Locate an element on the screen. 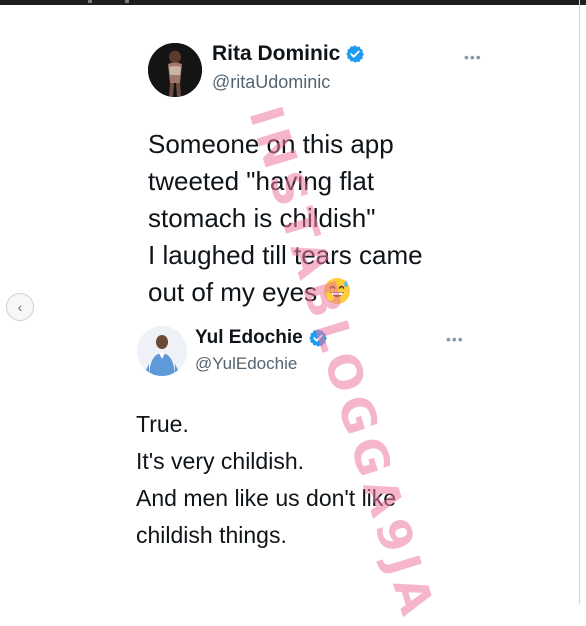 Image resolution: width=586 pixels, height=626 pixels. display-name-label: Yul Edochie is located at coordinates (249, 337).